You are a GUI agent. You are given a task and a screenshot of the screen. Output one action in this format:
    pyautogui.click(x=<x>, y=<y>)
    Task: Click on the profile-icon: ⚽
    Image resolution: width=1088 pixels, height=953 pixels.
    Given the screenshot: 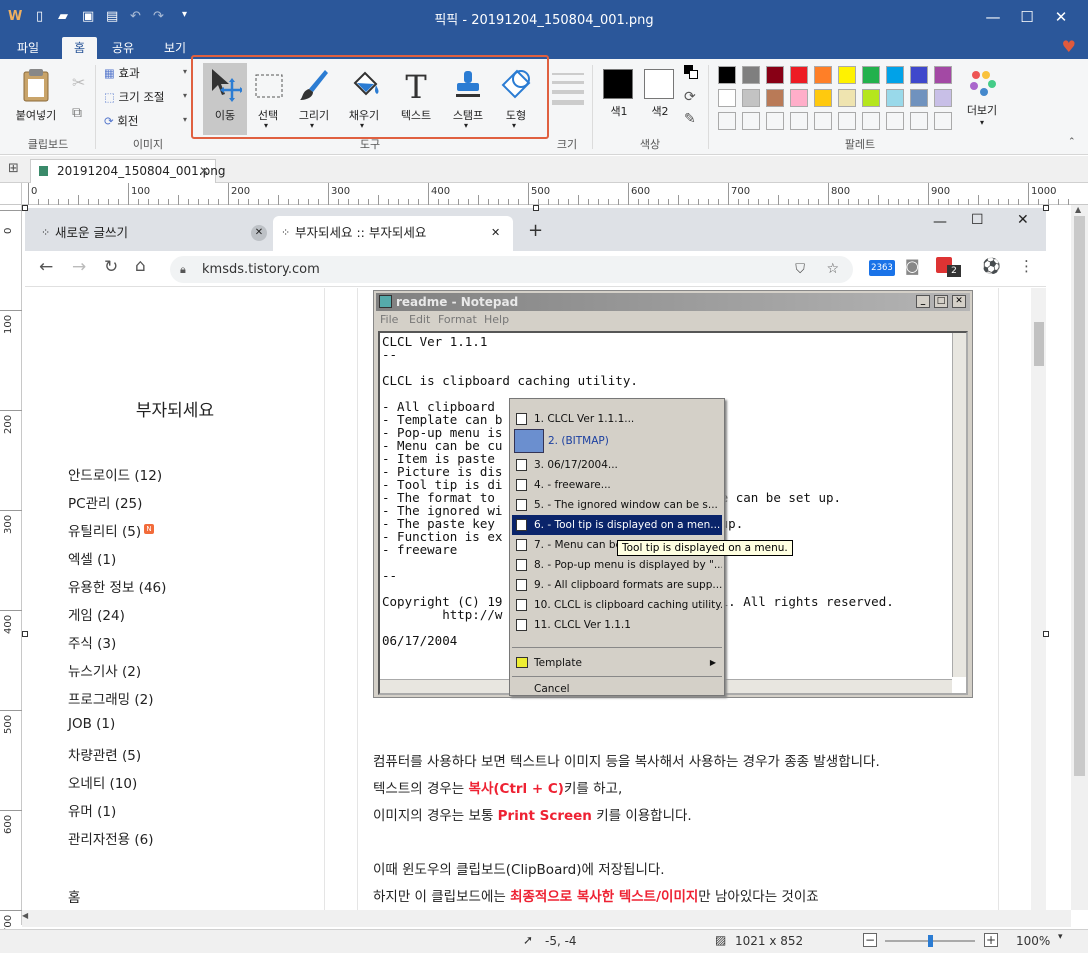 What is the action you would take?
    pyautogui.click(x=991, y=266)
    